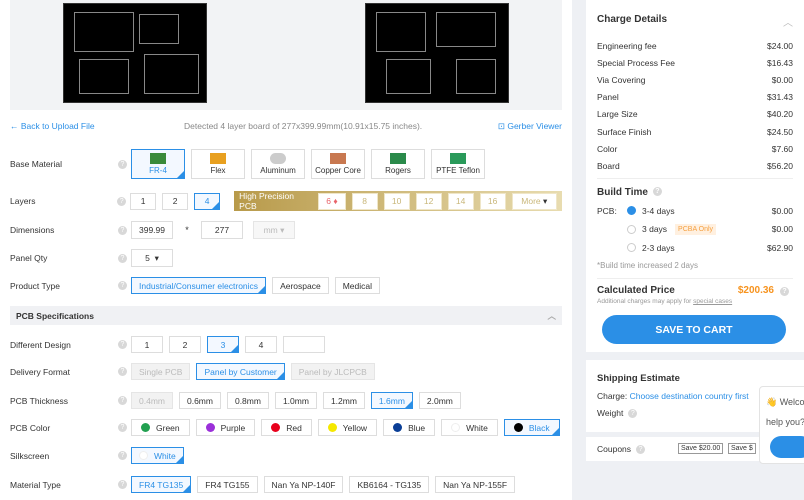 This screenshot has height=500, width=804. I want to click on rogers-image, so click(398, 158).